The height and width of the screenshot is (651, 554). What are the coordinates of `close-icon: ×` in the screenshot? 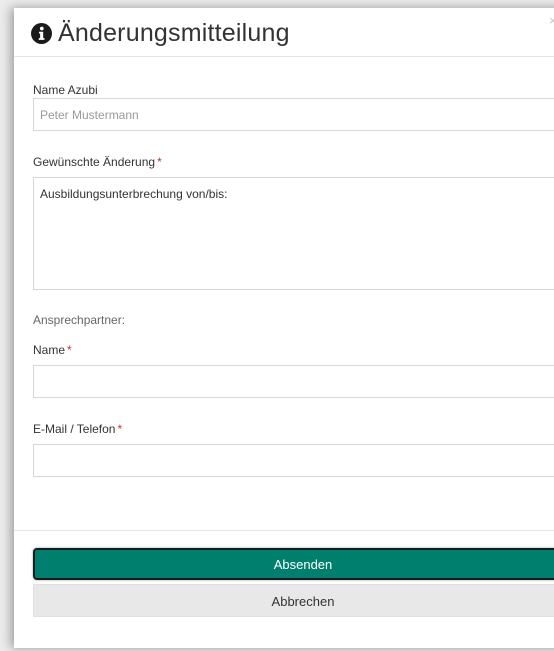 It's located at (551, 21).